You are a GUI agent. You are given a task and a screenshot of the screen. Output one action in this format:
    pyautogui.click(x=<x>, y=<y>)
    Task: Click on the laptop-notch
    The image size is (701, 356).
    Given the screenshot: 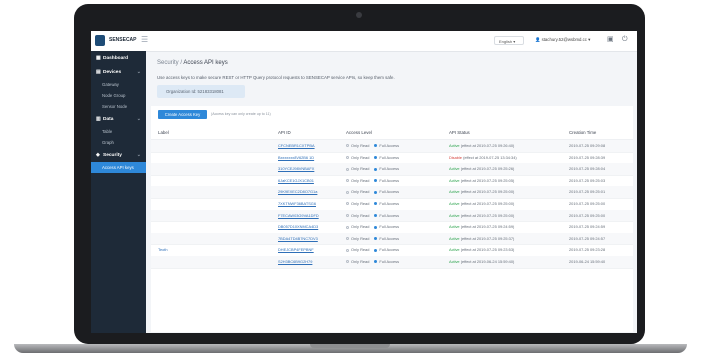 What is the action you would take?
    pyautogui.click(x=350, y=346)
    